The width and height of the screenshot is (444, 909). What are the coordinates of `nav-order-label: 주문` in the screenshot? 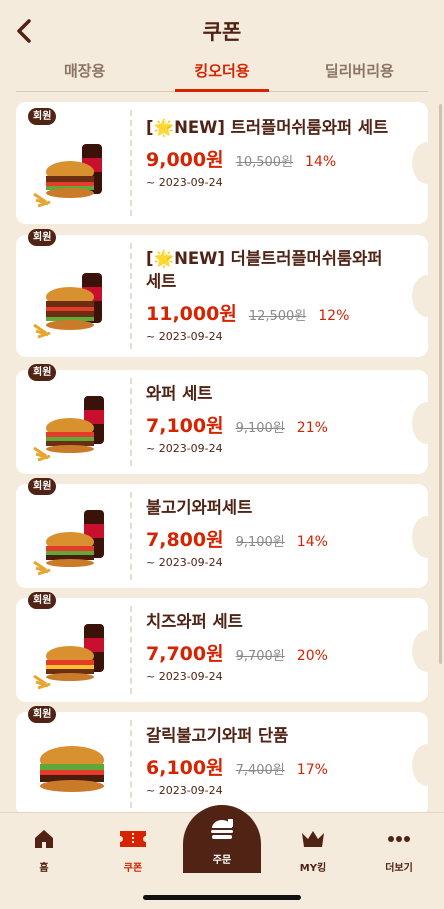 It's located at (222, 860).